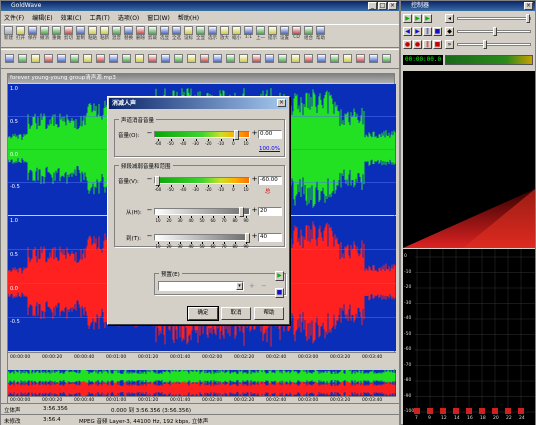  What do you see at coordinates (68, 36) in the screenshot?
I see `toolbar-button-5: 剪切` at bounding box center [68, 36].